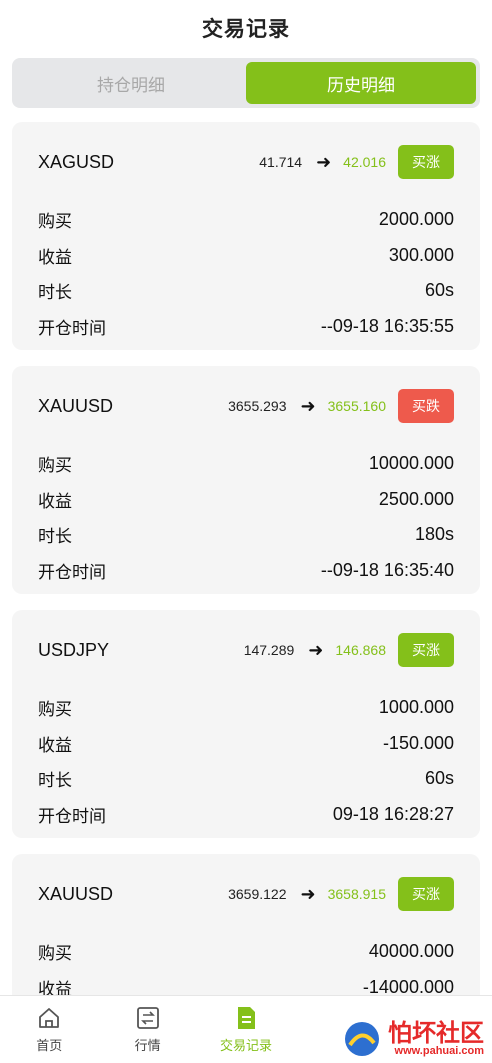 Image resolution: width=492 pixels, height=1063 pixels. What do you see at coordinates (364, 162) in the screenshot?
I see `close-price: 42.016` at bounding box center [364, 162].